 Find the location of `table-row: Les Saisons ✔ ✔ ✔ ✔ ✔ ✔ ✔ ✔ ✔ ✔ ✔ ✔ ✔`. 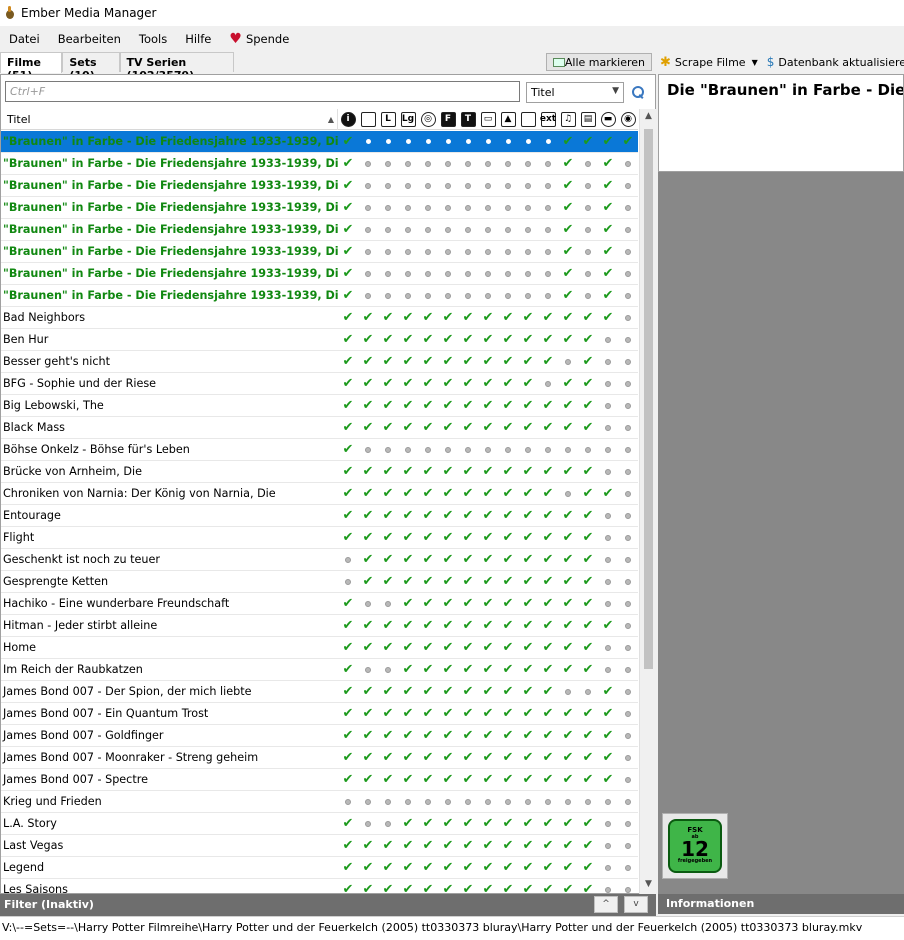

table-row: Les Saisons ✔ ✔ ✔ ✔ ✔ ✔ ✔ ✔ ✔ ✔ ✔ ✔ ✔ is located at coordinates (319, 887).